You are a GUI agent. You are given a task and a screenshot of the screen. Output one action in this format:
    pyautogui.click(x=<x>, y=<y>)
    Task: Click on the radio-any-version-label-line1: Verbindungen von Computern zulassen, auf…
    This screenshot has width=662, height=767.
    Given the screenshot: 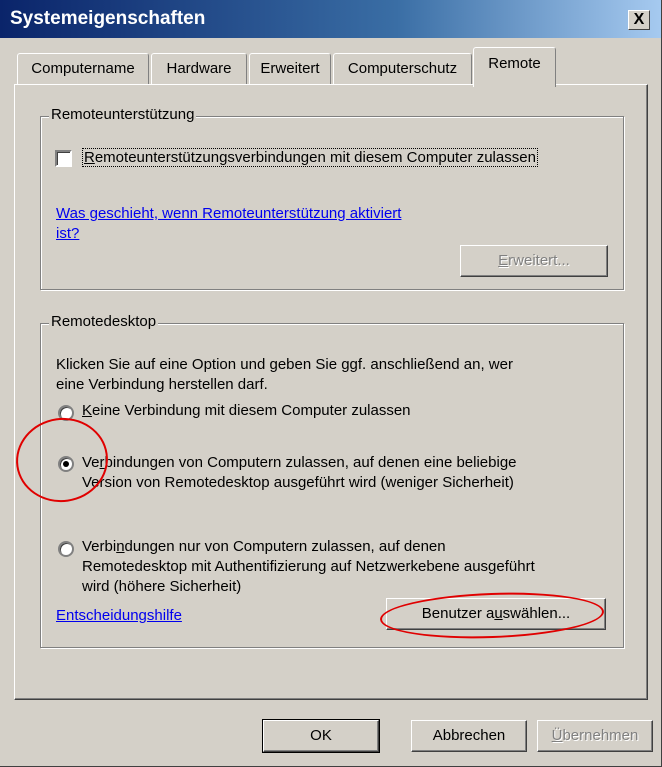 What is the action you would take?
    pyautogui.click(x=299, y=462)
    